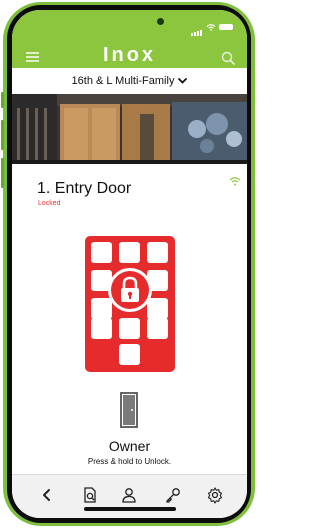 The width and height of the screenshot is (320, 529). Describe the element at coordinates (129, 129) in the screenshot. I see `building-photo` at that location.